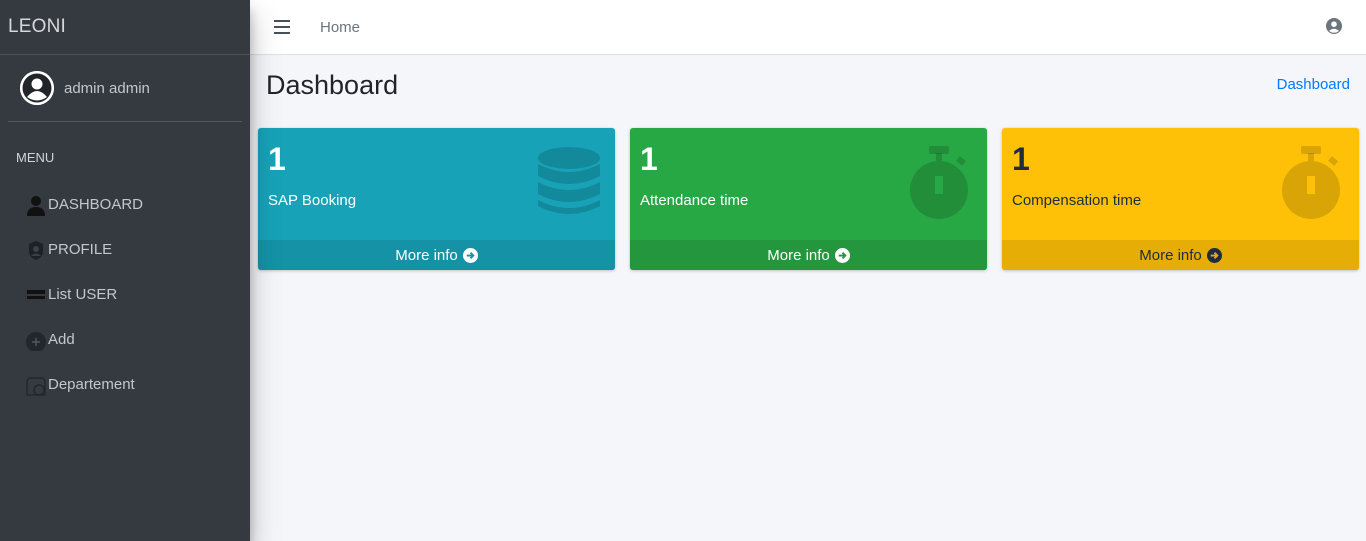  What do you see at coordinates (125, 249) in the screenshot?
I see `sidebar-item-profile: PROFILE` at bounding box center [125, 249].